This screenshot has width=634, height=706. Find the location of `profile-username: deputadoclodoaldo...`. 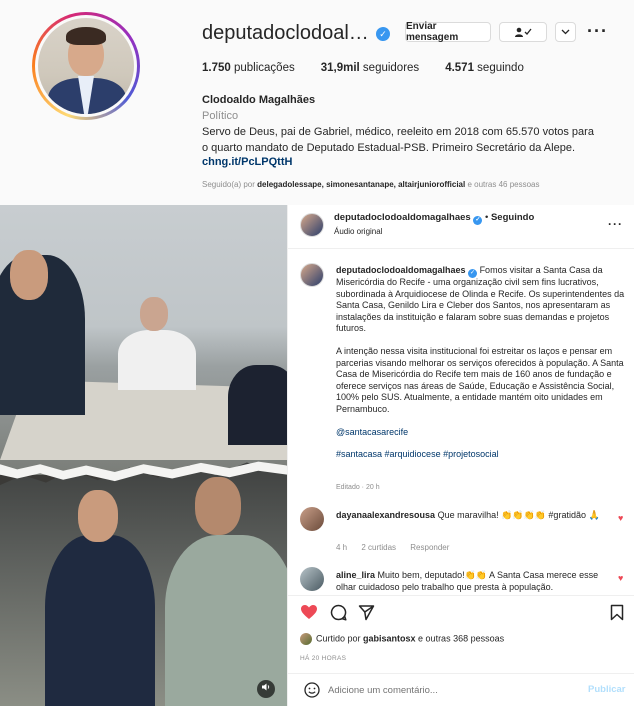

profile-username: deputadoclodoaldo... is located at coordinates (286, 33).